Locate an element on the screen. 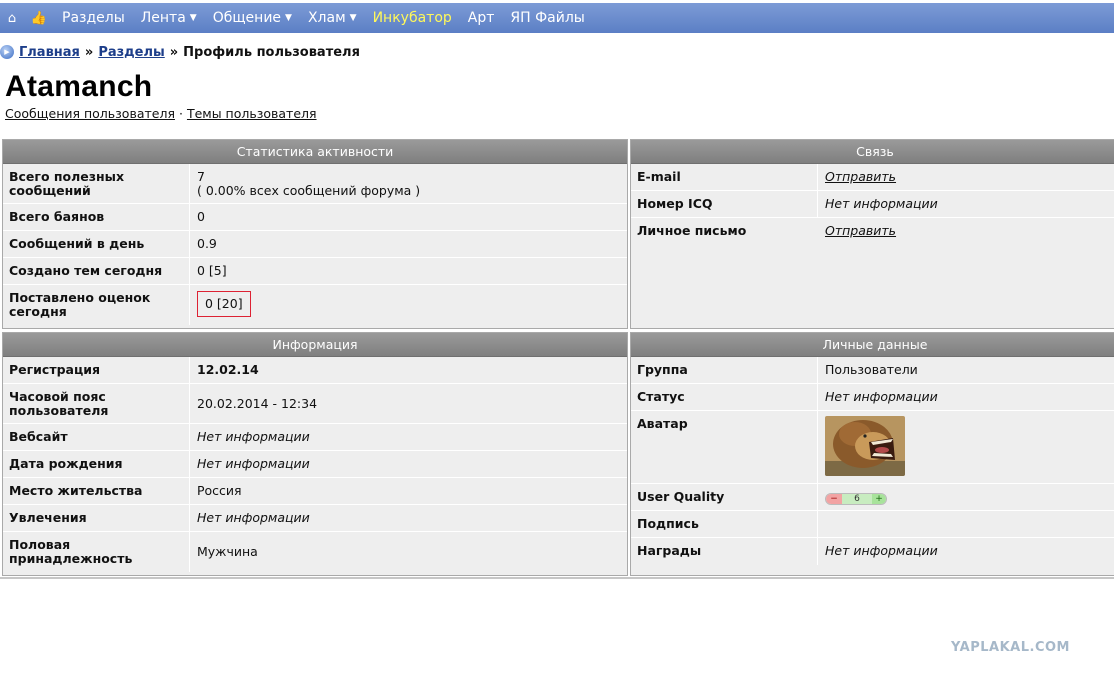 Image resolution: width=1114 pixels, height=678 pixels. row-label: Регистрация is located at coordinates (96, 370).